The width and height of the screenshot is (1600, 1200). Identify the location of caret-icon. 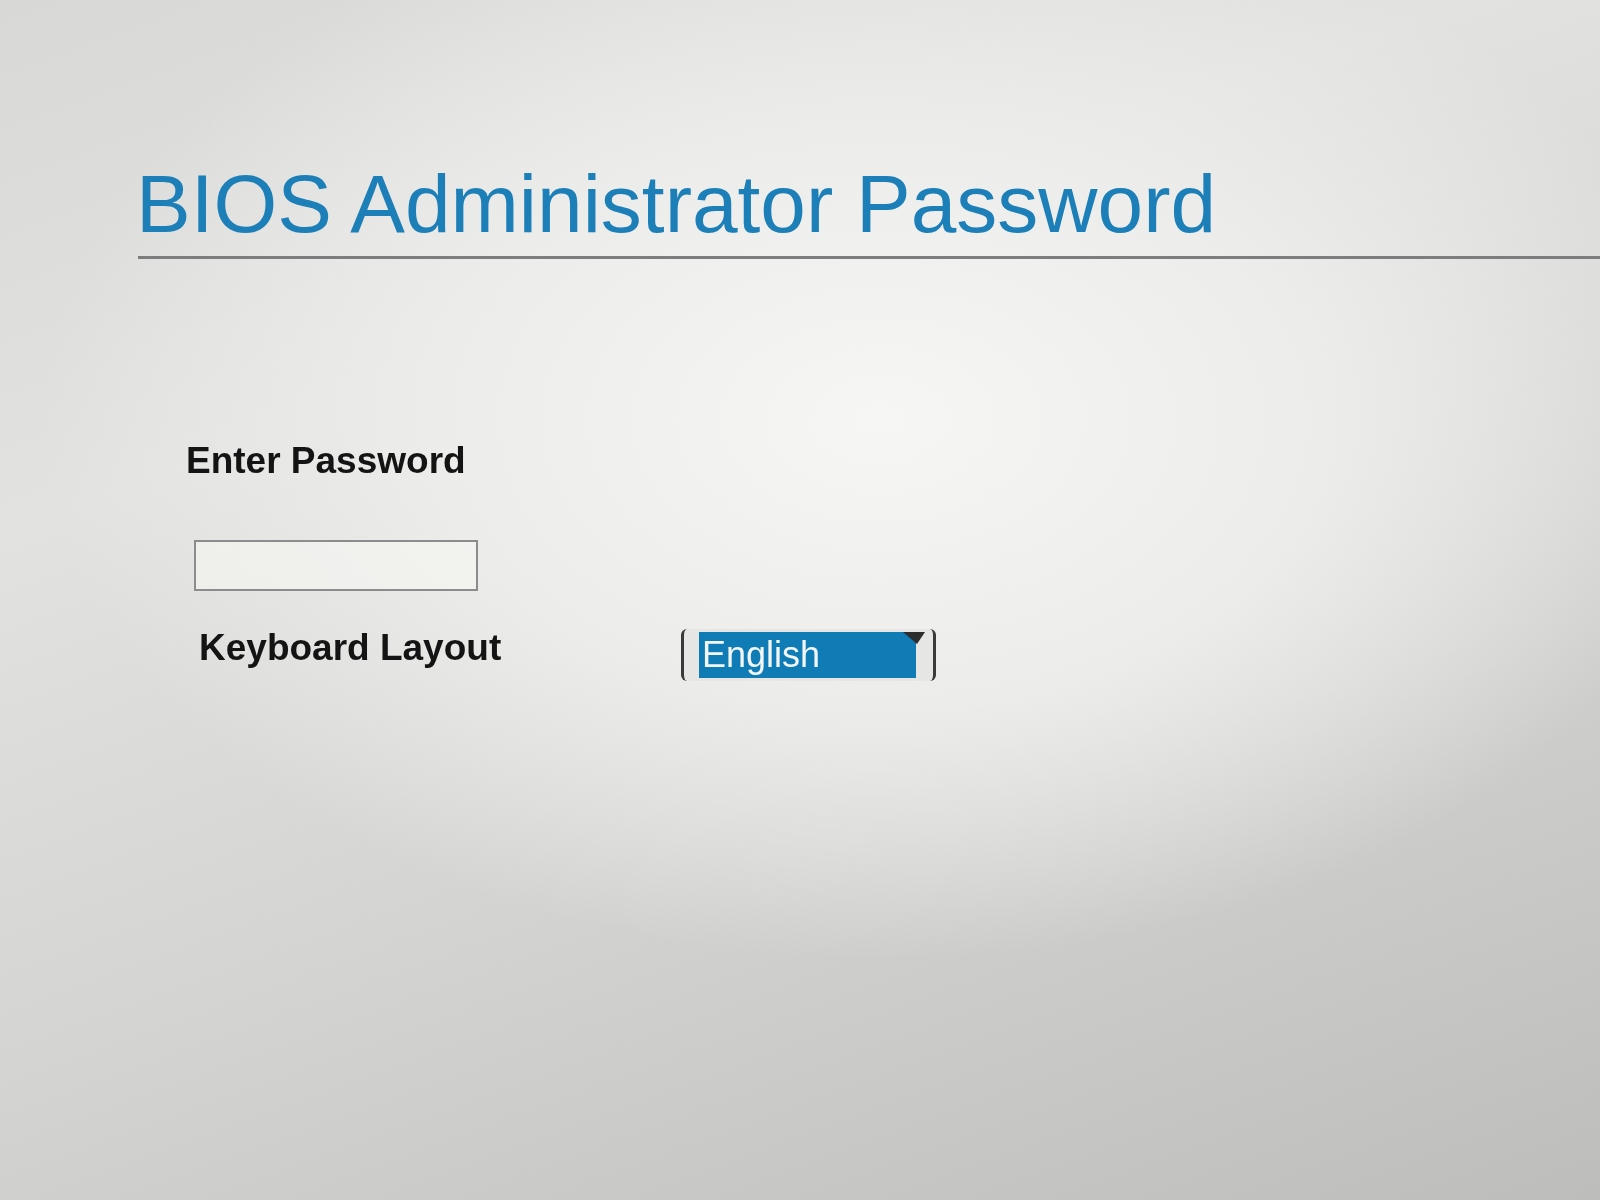
(914, 637).